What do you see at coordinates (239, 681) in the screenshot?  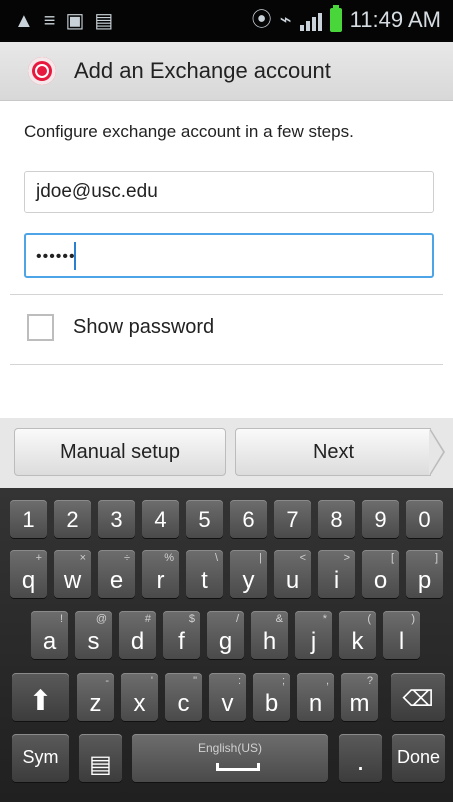 I see `key-secondary-label: :` at bounding box center [239, 681].